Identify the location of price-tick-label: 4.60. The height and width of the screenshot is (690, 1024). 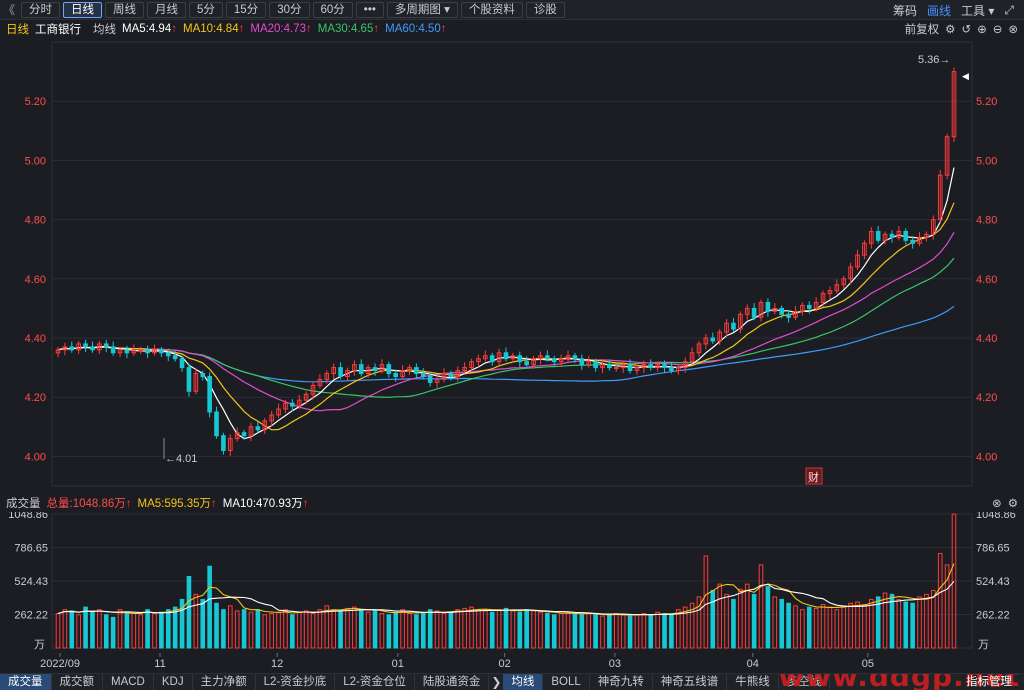
(35, 280).